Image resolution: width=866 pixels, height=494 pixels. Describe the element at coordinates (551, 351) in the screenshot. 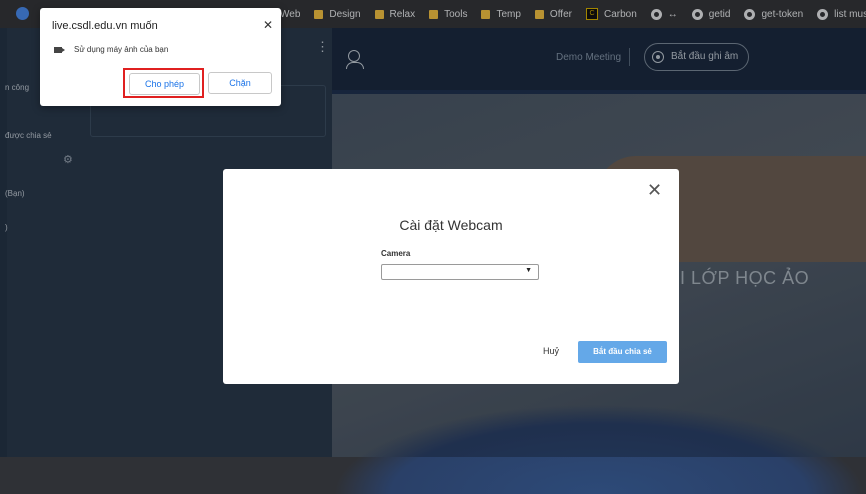

I see `cancel-button: Huỷ` at that location.